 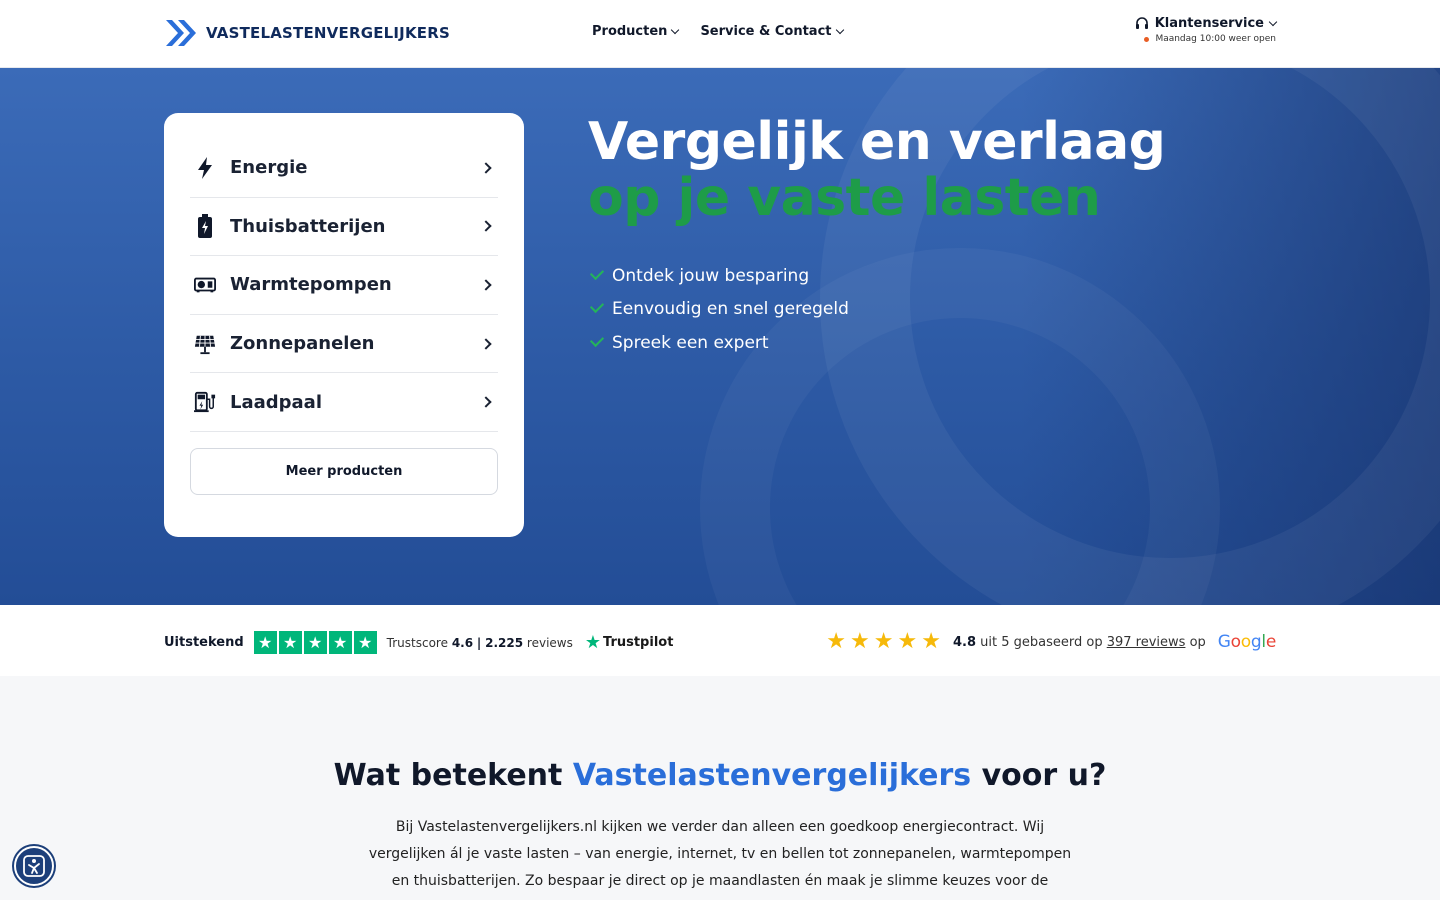 What do you see at coordinates (344, 168) in the screenshot?
I see `product-item-energie: Energie` at bounding box center [344, 168].